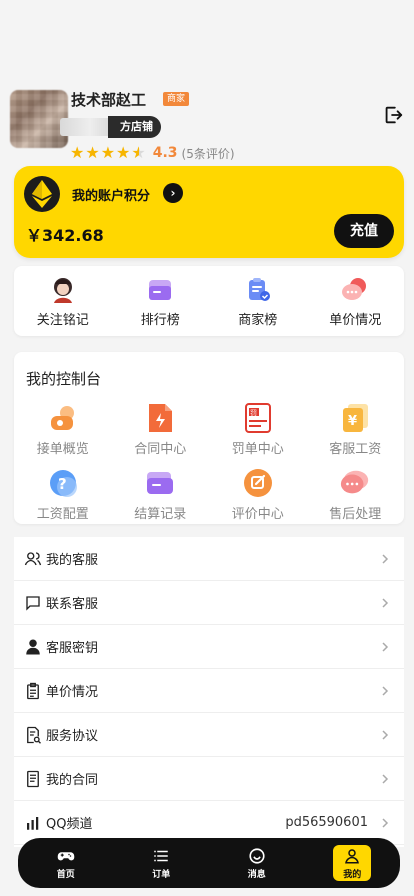  I want to click on console-label: 评价中心, so click(257, 514).